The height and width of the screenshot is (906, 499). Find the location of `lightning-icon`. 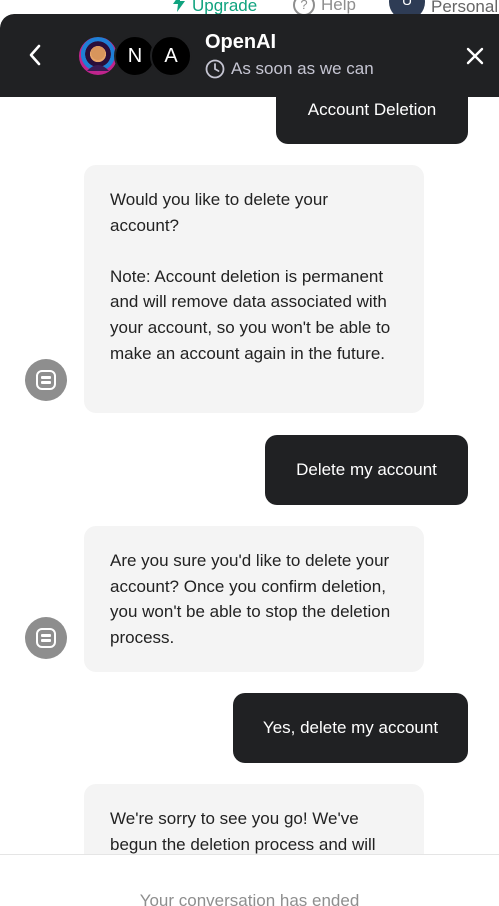

lightning-icon is located at coordinates (179, 7).